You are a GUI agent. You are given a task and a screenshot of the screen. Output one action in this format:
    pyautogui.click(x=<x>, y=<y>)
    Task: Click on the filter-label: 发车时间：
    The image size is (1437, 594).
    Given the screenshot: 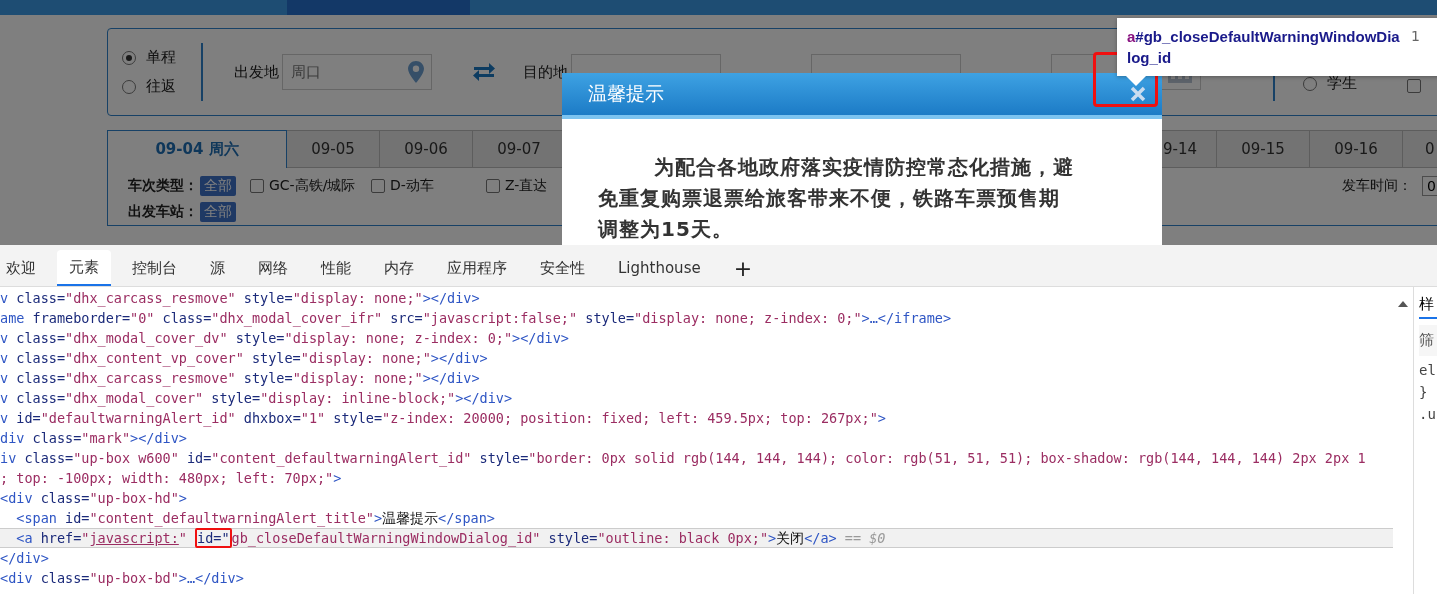 What is the action you would take?
    pyautogui.click(x=1377, y=186)
    